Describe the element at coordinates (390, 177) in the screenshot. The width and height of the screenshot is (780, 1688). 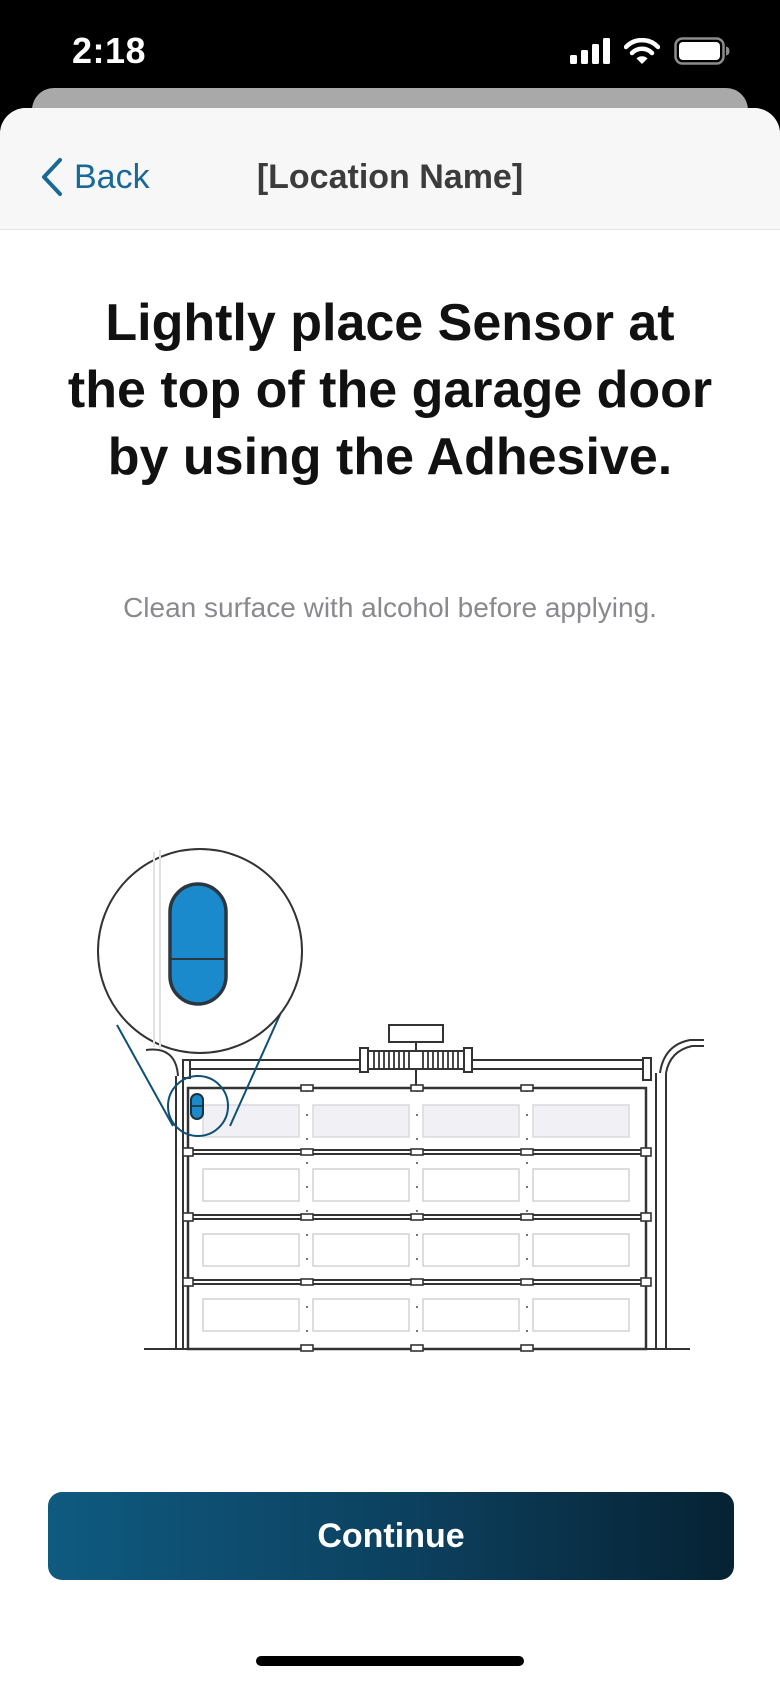
I see `page-title: [Location Name]` at that location.